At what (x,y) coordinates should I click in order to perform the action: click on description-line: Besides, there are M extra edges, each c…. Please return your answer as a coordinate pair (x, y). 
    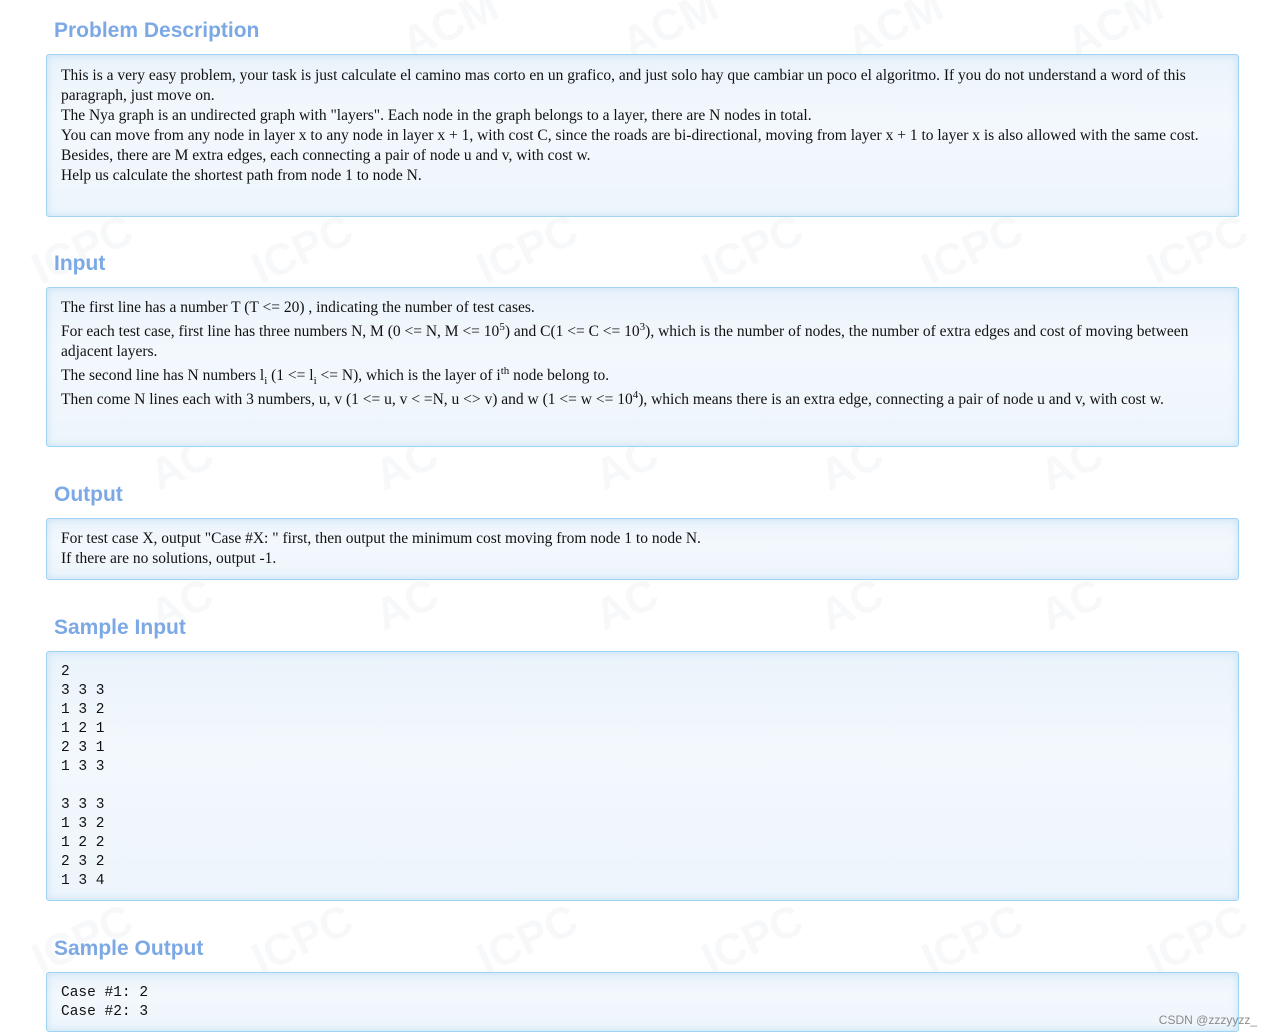
    Looking at the image, I should click on (326, 155).